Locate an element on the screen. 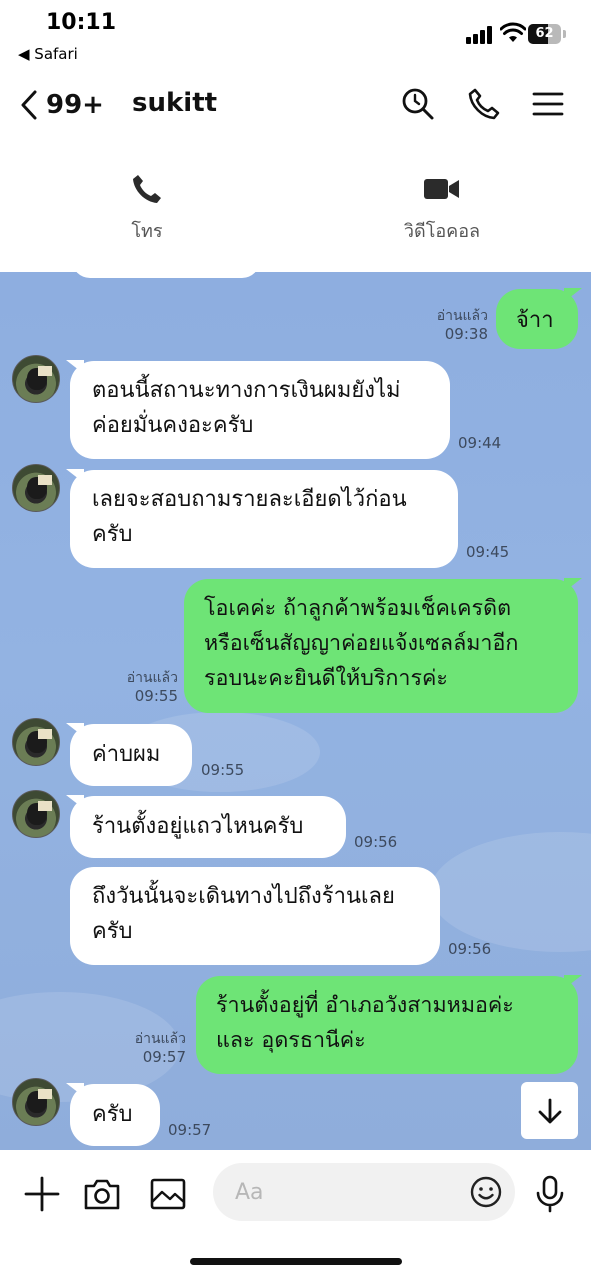 The width and height of the screenshot is (591, 1280). message-text: จ้าา is located at coordinates (535, 320).